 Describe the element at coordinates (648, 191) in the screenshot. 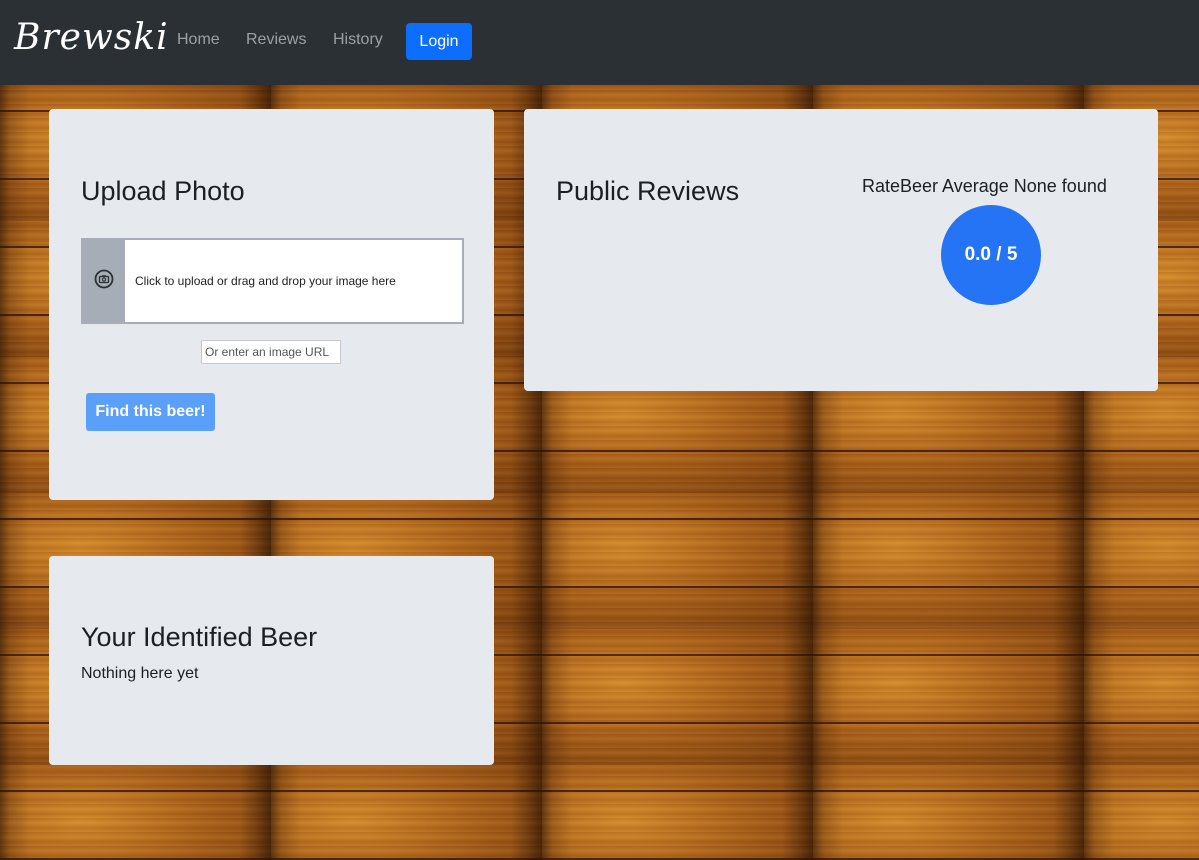

I see `public-reviews-title: Public Reviews` at that location.